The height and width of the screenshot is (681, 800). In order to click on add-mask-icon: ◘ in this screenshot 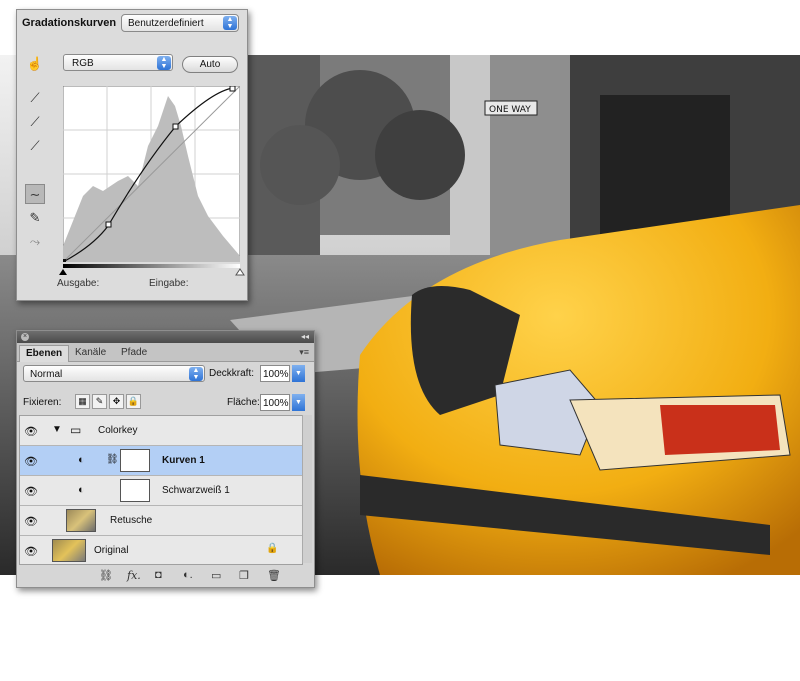, I will do `click(158, 575)`.